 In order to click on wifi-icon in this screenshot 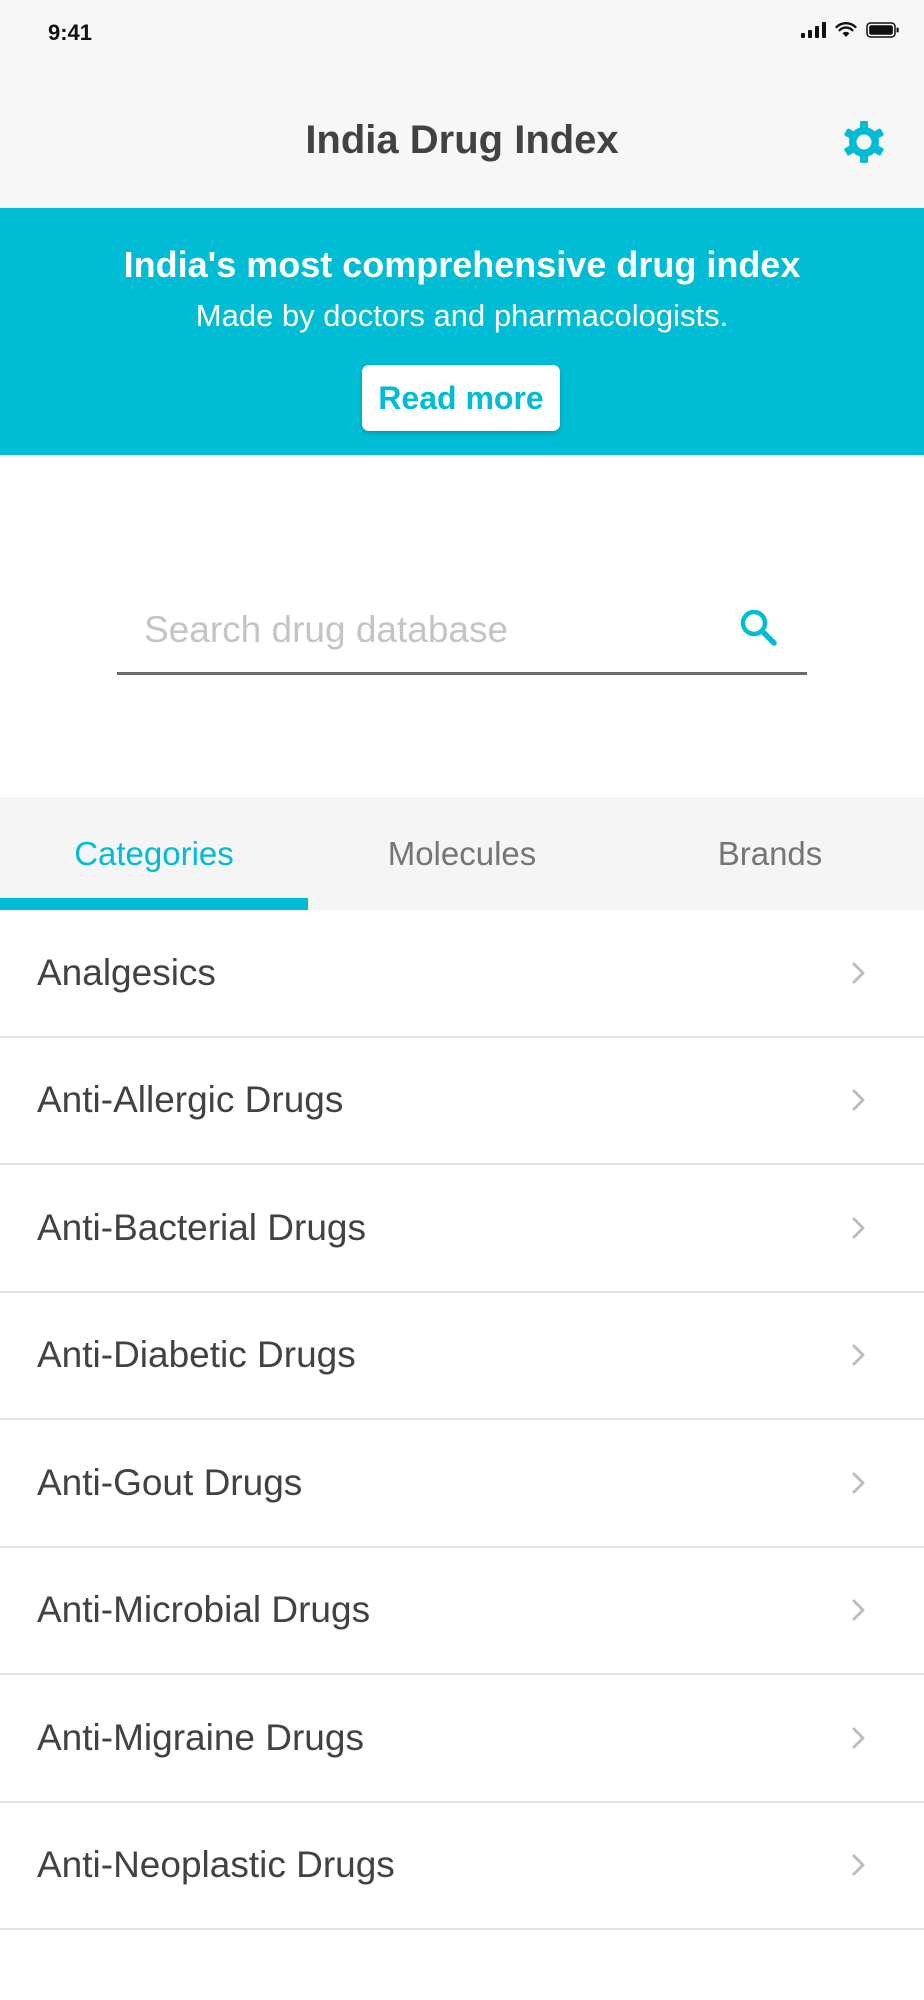, I will do `click(846, 29)`.